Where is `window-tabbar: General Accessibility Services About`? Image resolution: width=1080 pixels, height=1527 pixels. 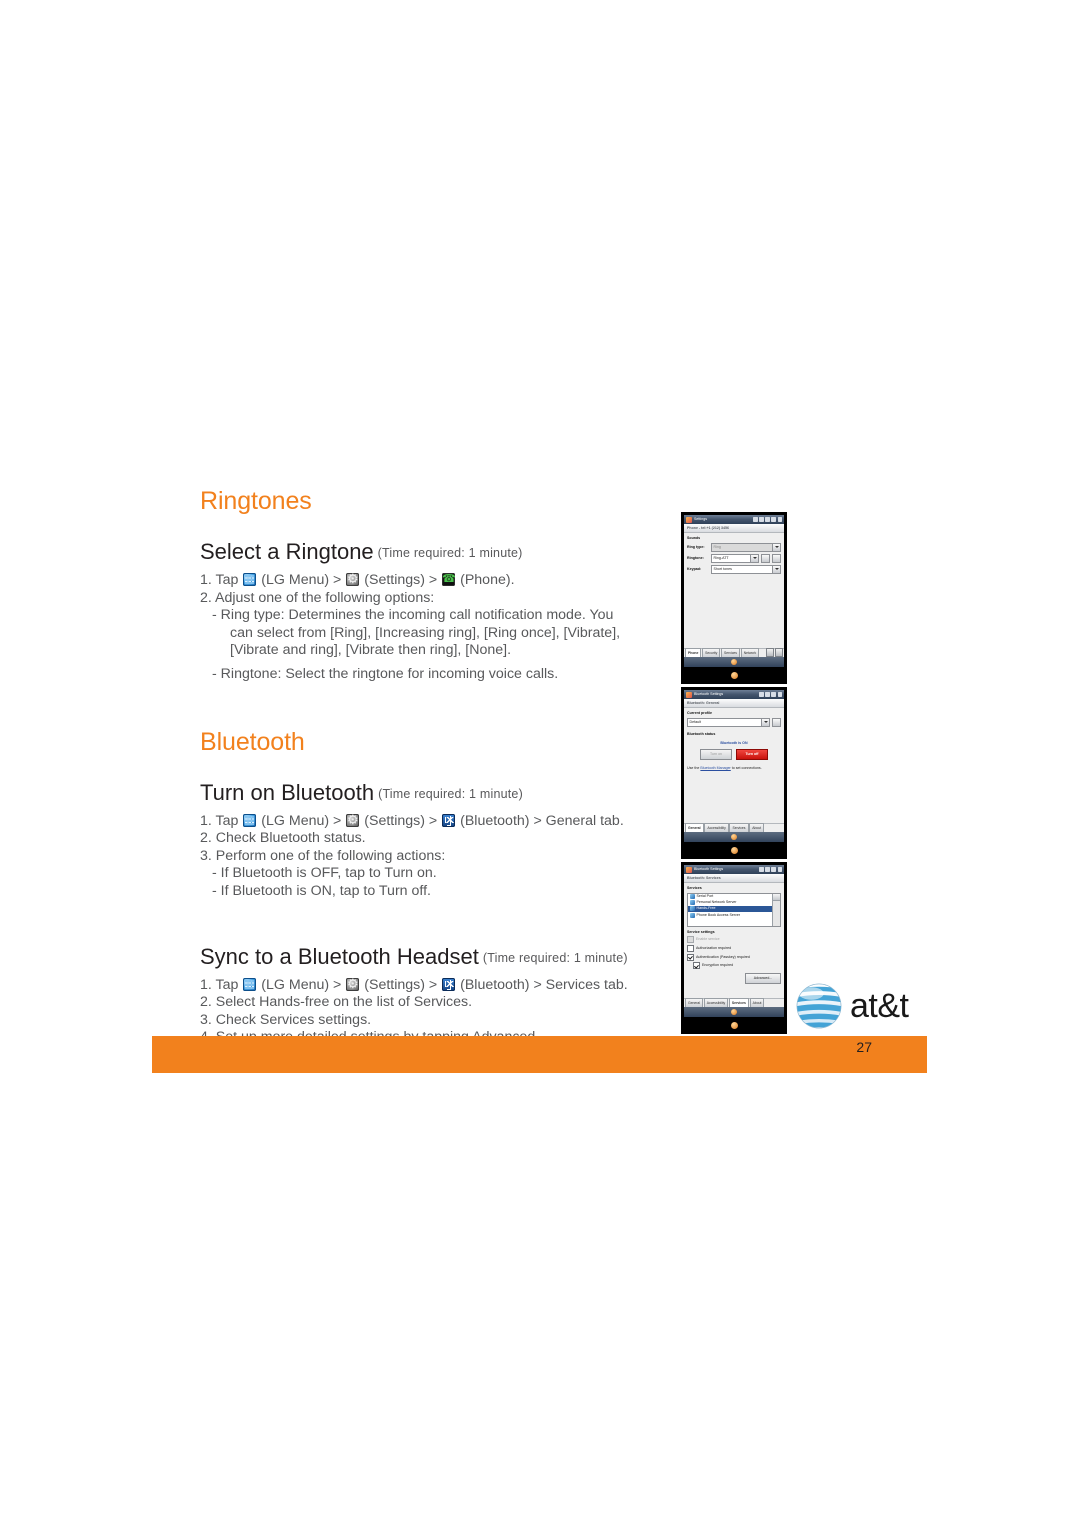 window-tabbar: General Accessibility Services About is located at coordinates (734, 827).